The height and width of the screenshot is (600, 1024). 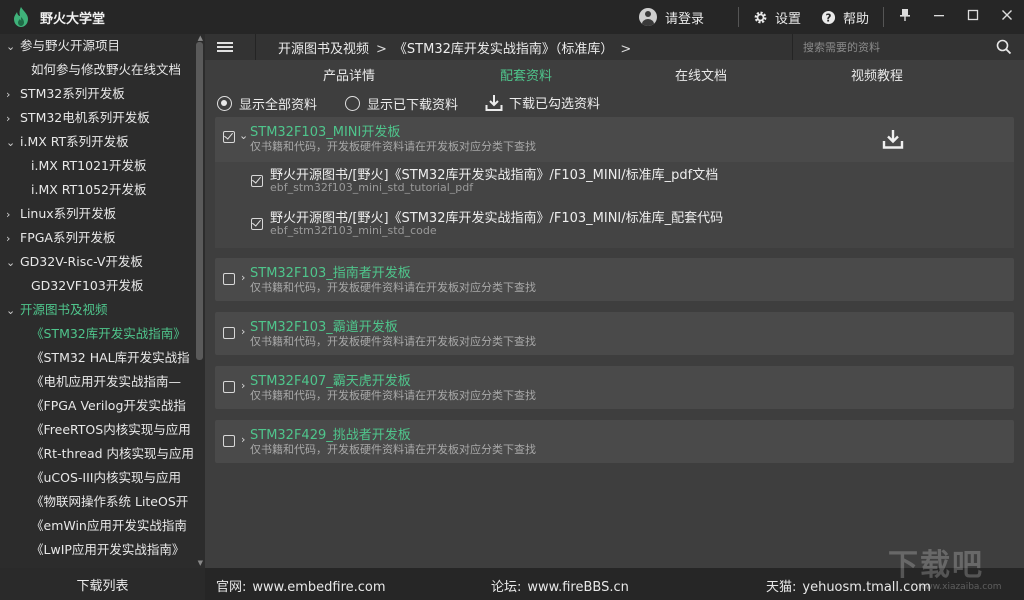 What do you see at coordinates (701, 74) in the screenshot?
I see `tab-online-docs: 在线文档` at bounding box center [701, 74].